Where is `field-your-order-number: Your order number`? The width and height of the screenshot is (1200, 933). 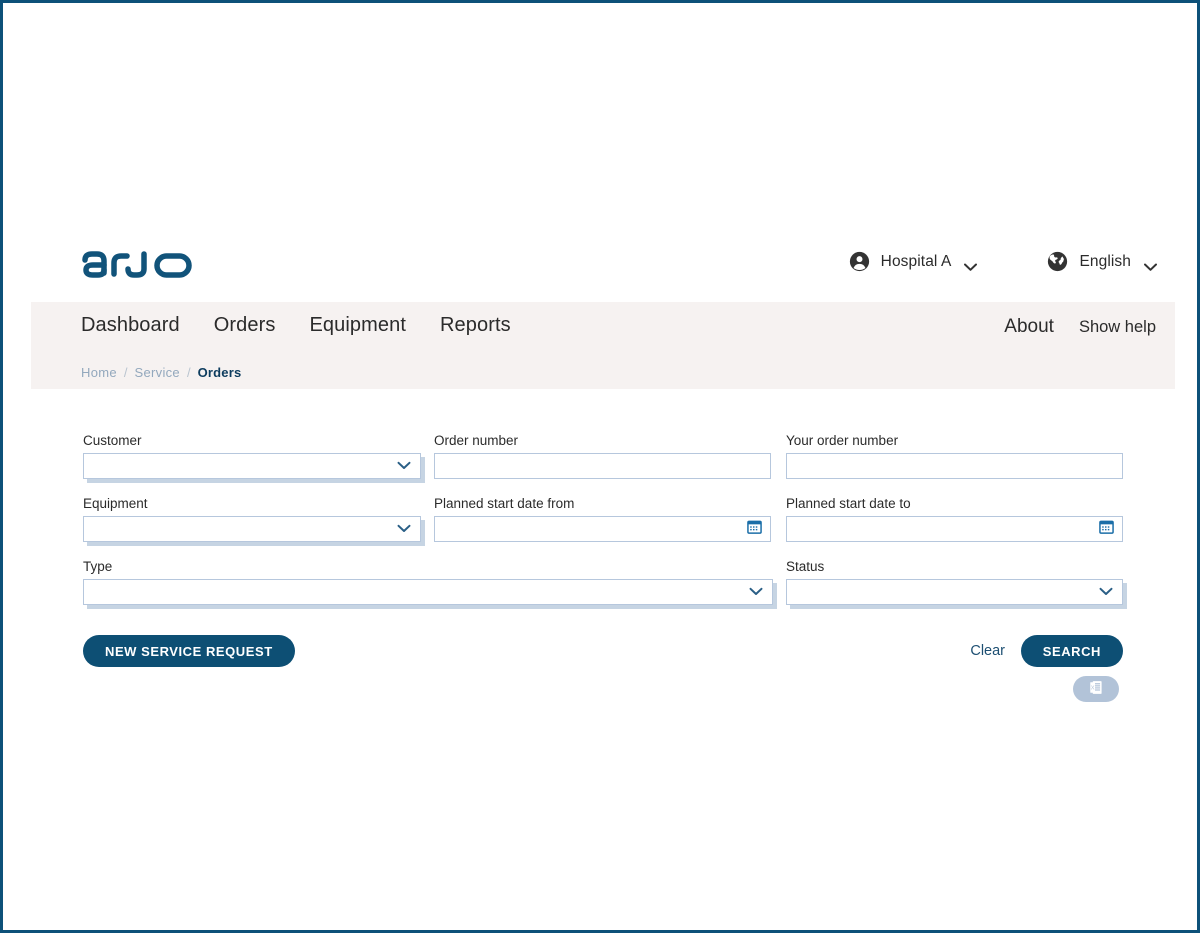 field-your-order-number: Your order number is located at coordinates (954, 456).